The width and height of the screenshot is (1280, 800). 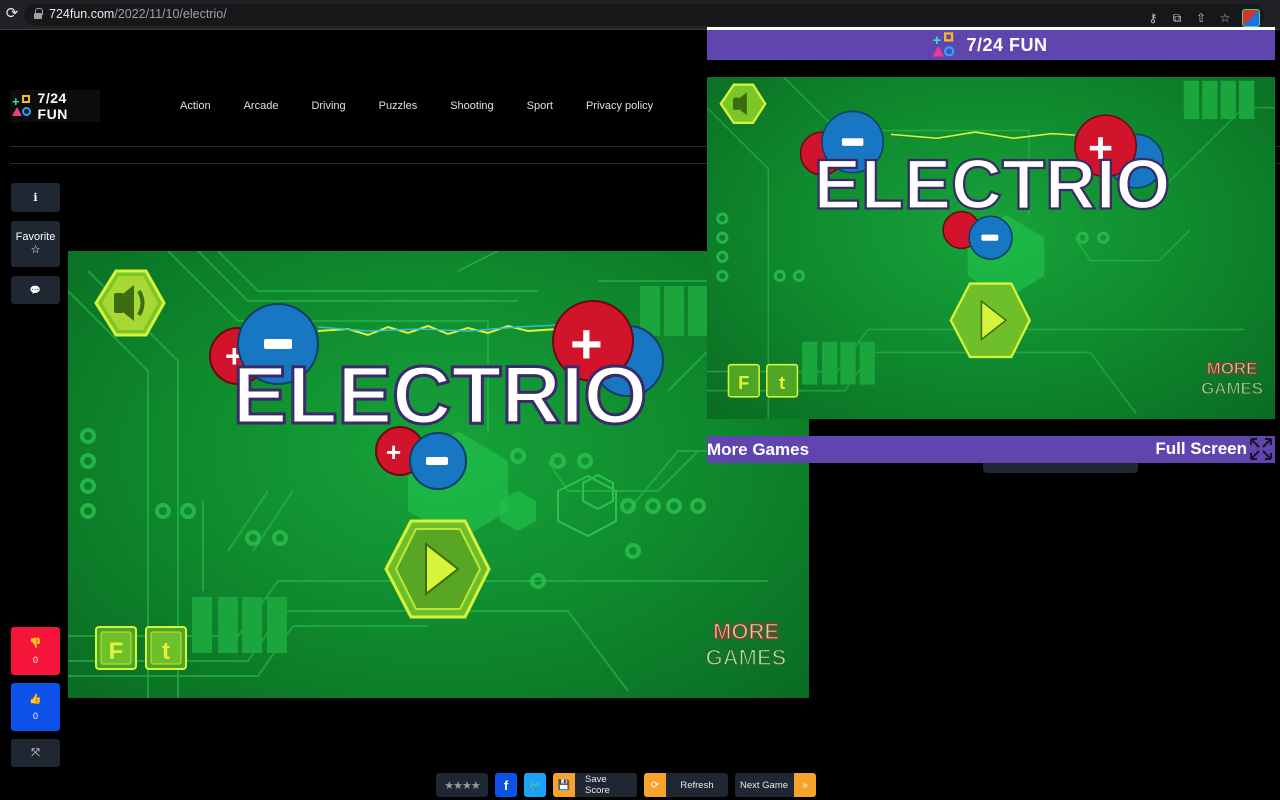 I want to click on nav-sport: Sport, so click(x=540, y=106).